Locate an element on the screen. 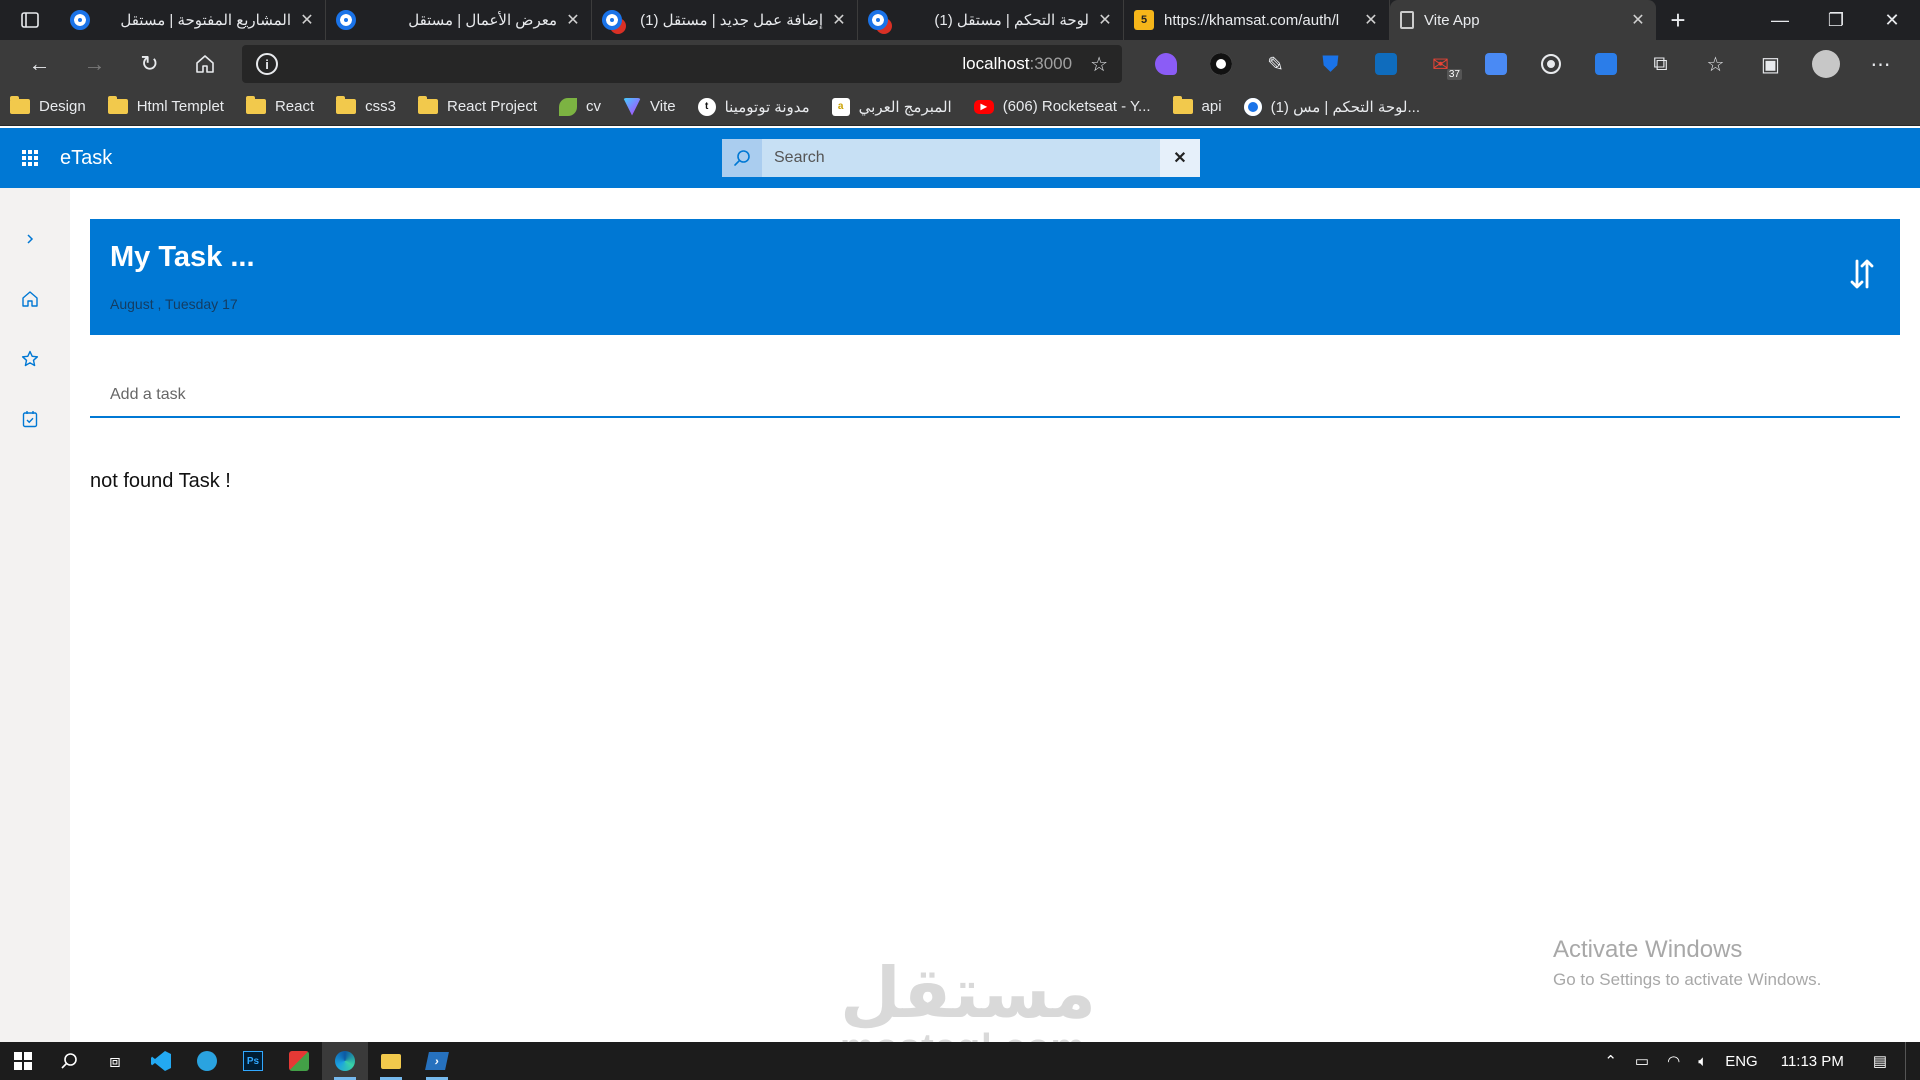 This screenshot has width=1920, height=1080. volume-icon: 🔈︎ is located at coordinates (1702, 1061).